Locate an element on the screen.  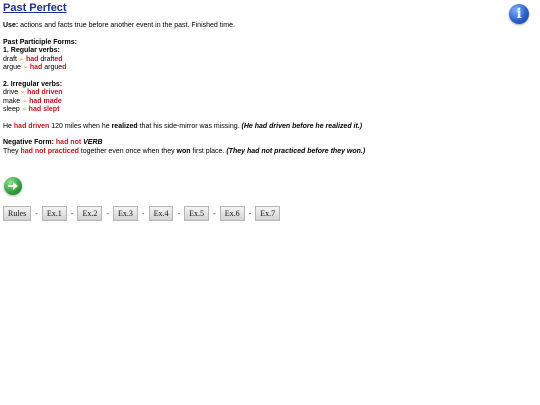
past-participle: driven is located at coordinates (52, 92).